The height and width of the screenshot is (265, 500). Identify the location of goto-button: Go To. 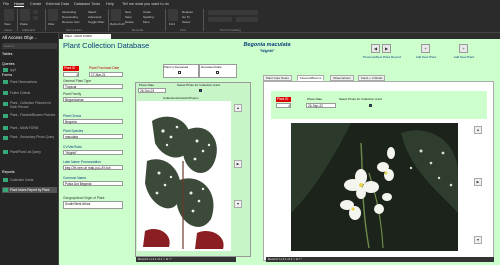
(186, 17).